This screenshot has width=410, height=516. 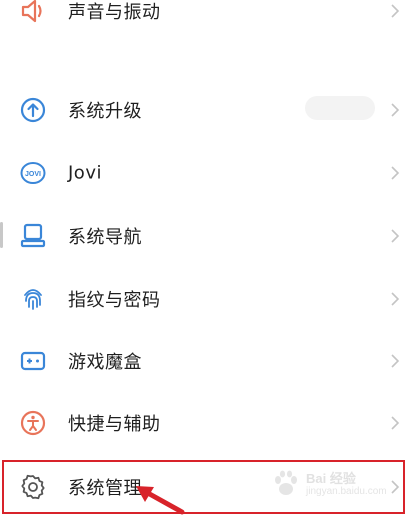 What do you see at coordinates (205, 423) in the screenshot?
I see `settings-item-shortcuts-accessibility: 快捷与辅助` at bounding box center [205, 423].